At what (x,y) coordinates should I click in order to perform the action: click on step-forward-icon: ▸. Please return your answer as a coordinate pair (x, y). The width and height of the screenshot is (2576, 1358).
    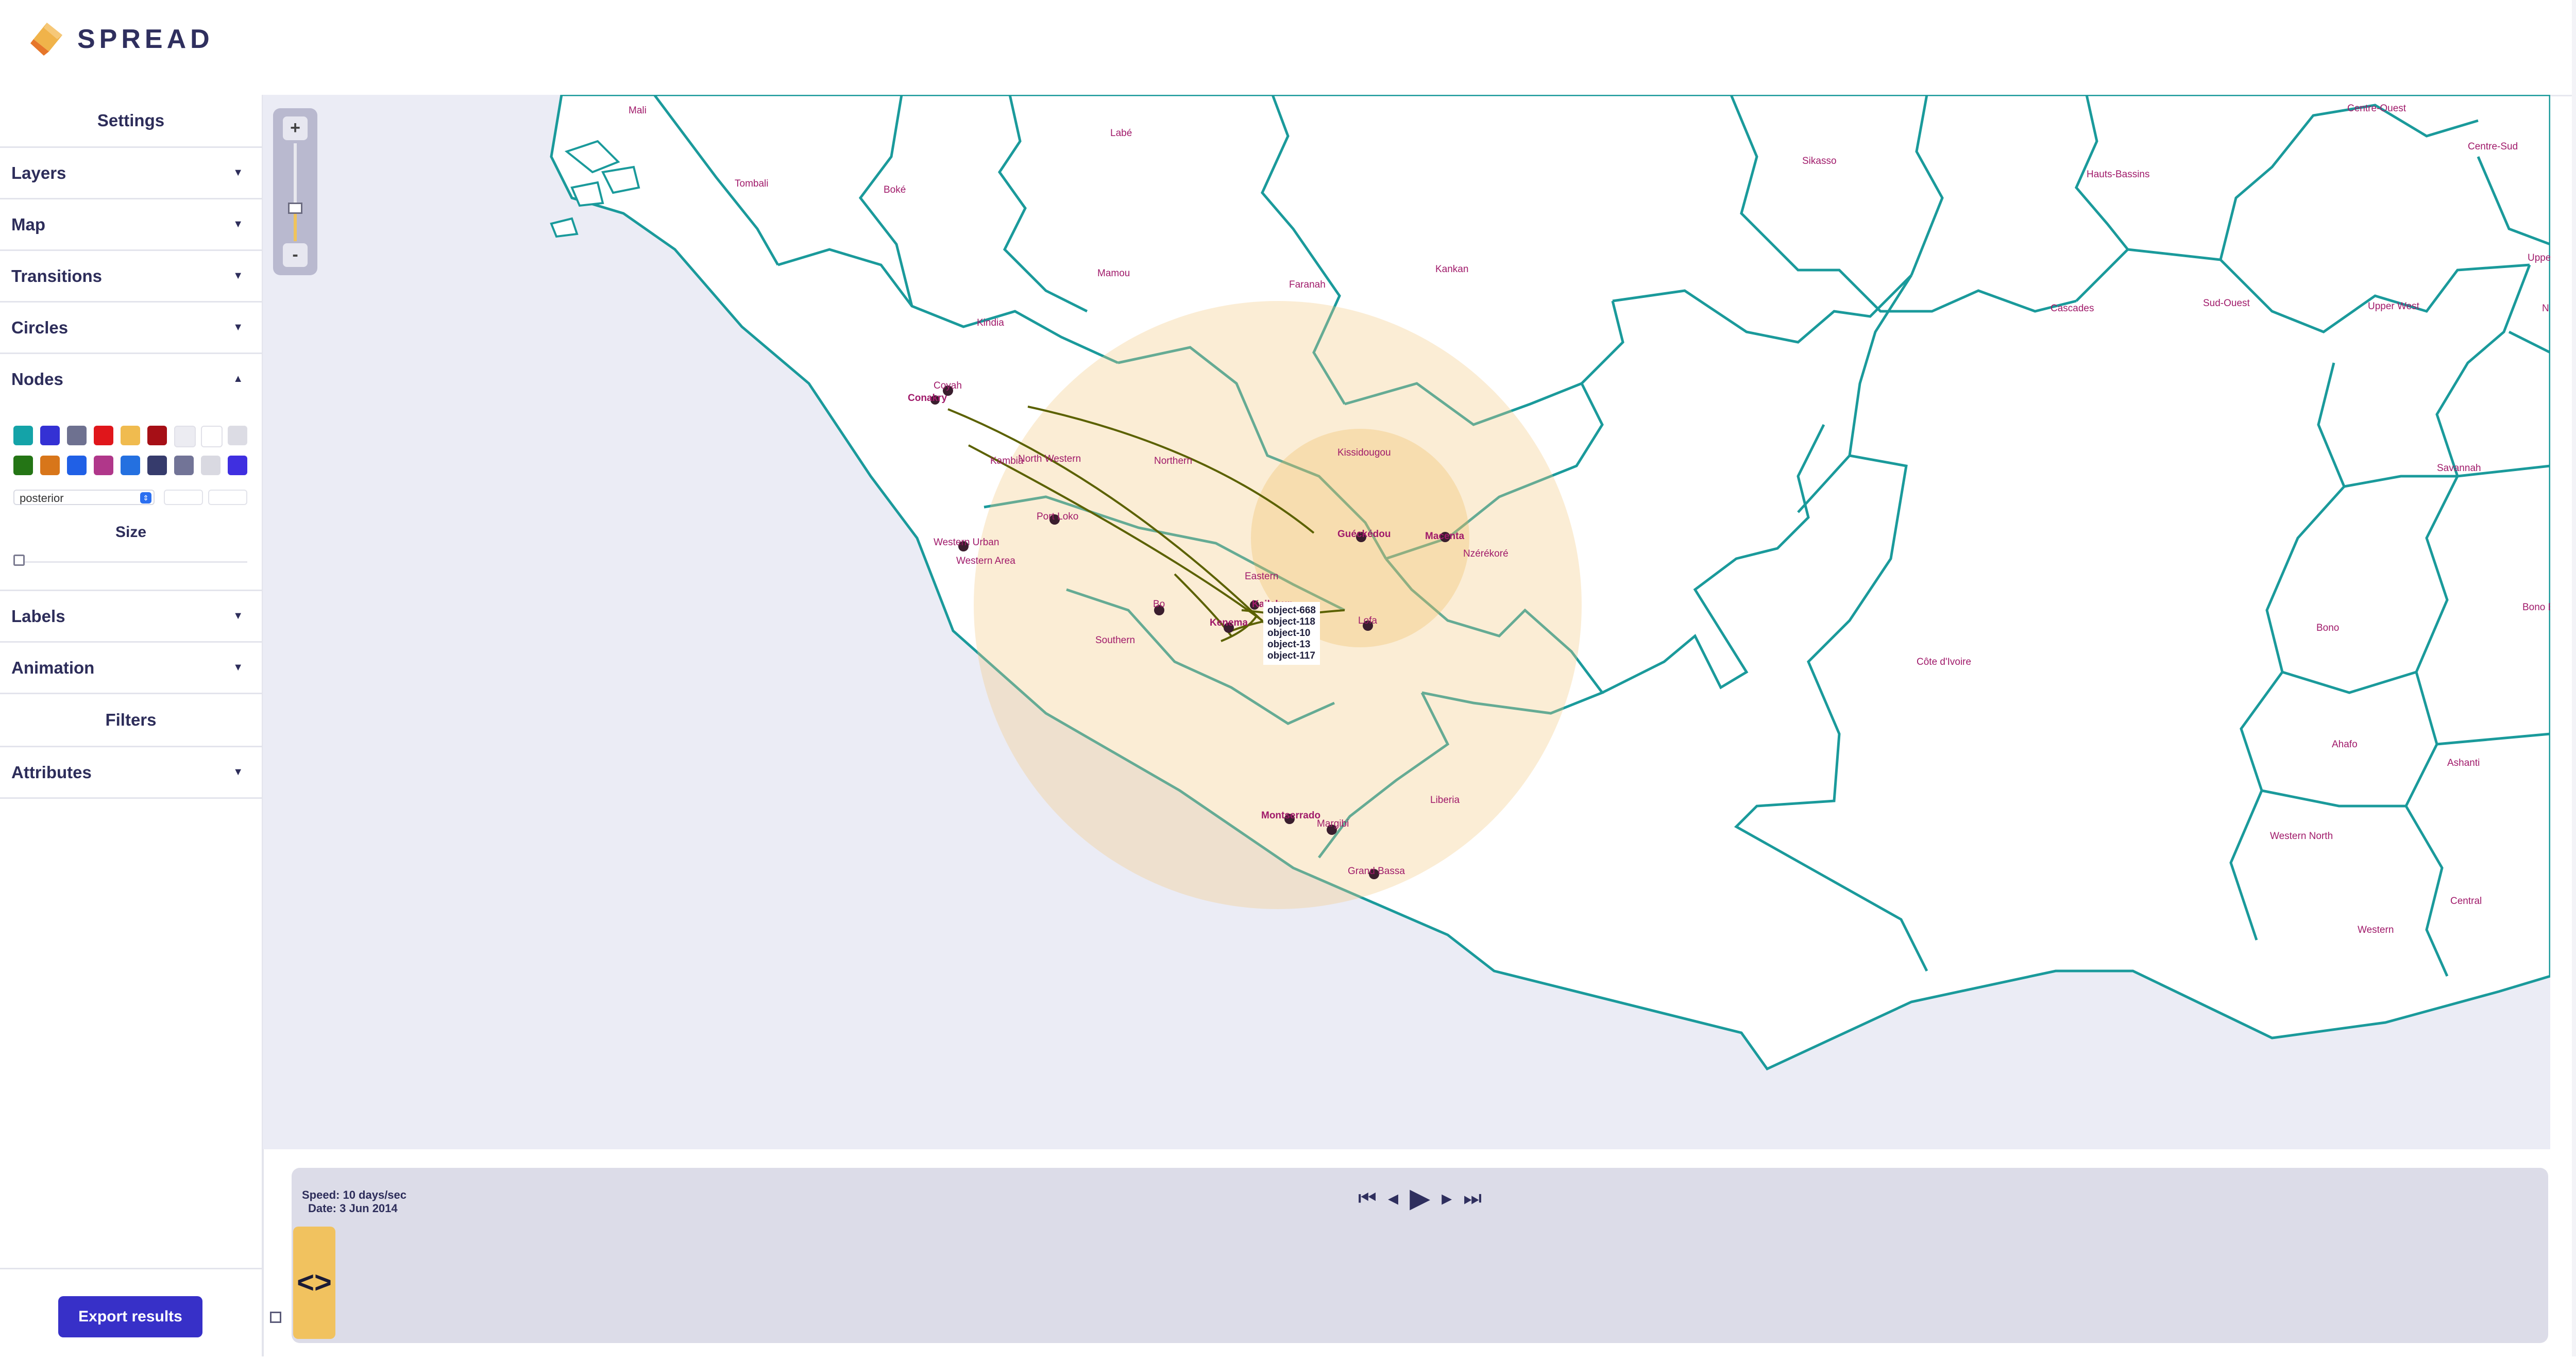
    Looking at the image, I should click on (1447, 1198).